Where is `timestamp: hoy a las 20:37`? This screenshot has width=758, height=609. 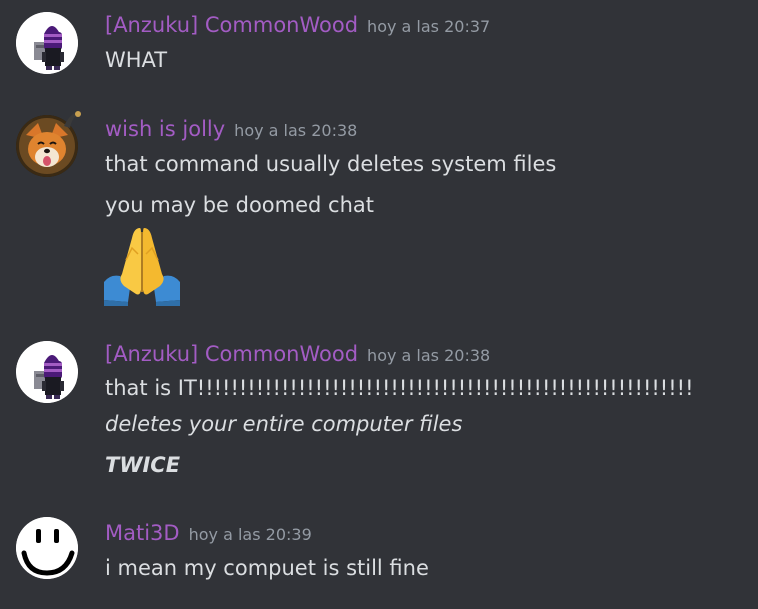
timestamp: hoy a las 20:37 is located at coordinates (428, 26).